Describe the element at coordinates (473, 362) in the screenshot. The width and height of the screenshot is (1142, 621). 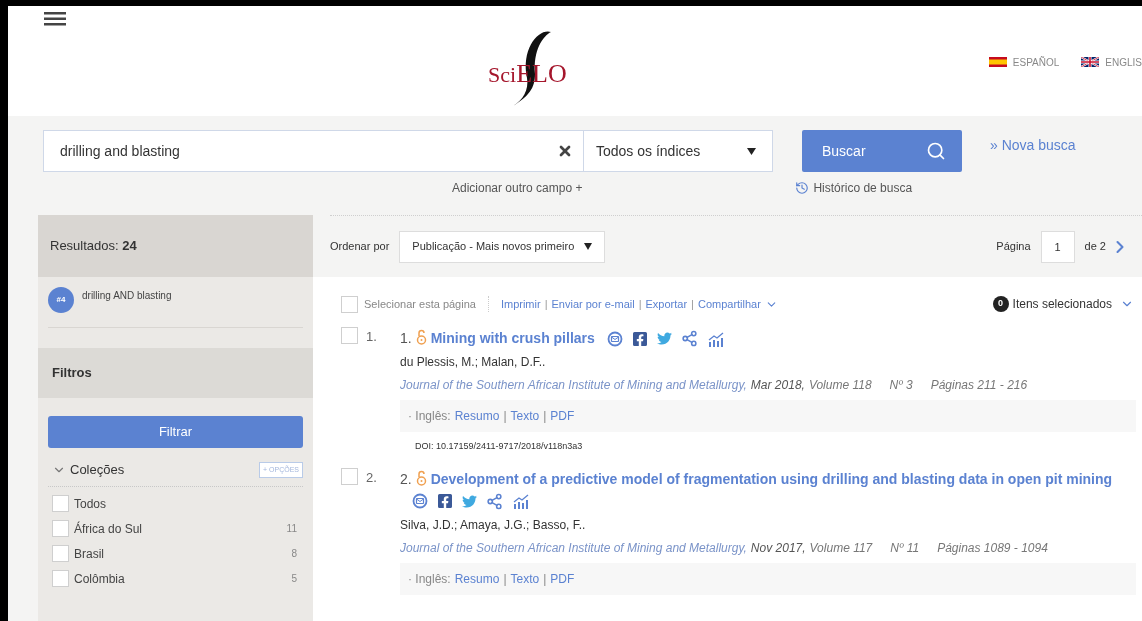
I see `authors: du Plessis, M.; Malan, D.F..` at that location.